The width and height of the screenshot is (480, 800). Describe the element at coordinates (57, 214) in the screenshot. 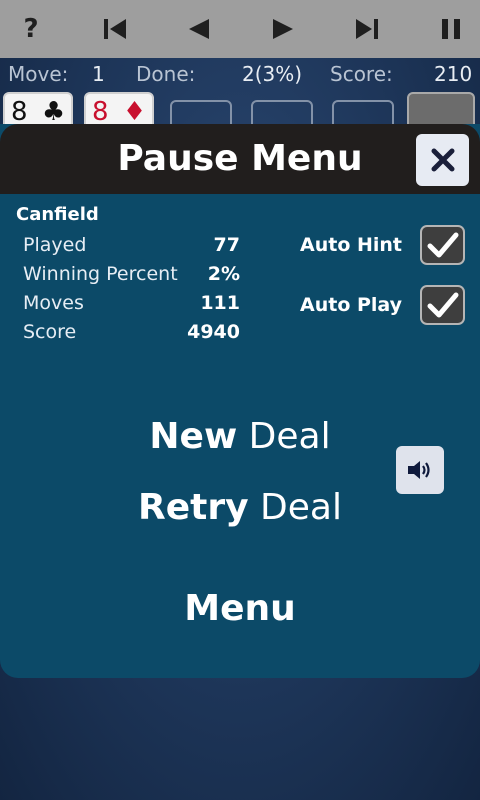

I see `game-name: Canfield` at that location.